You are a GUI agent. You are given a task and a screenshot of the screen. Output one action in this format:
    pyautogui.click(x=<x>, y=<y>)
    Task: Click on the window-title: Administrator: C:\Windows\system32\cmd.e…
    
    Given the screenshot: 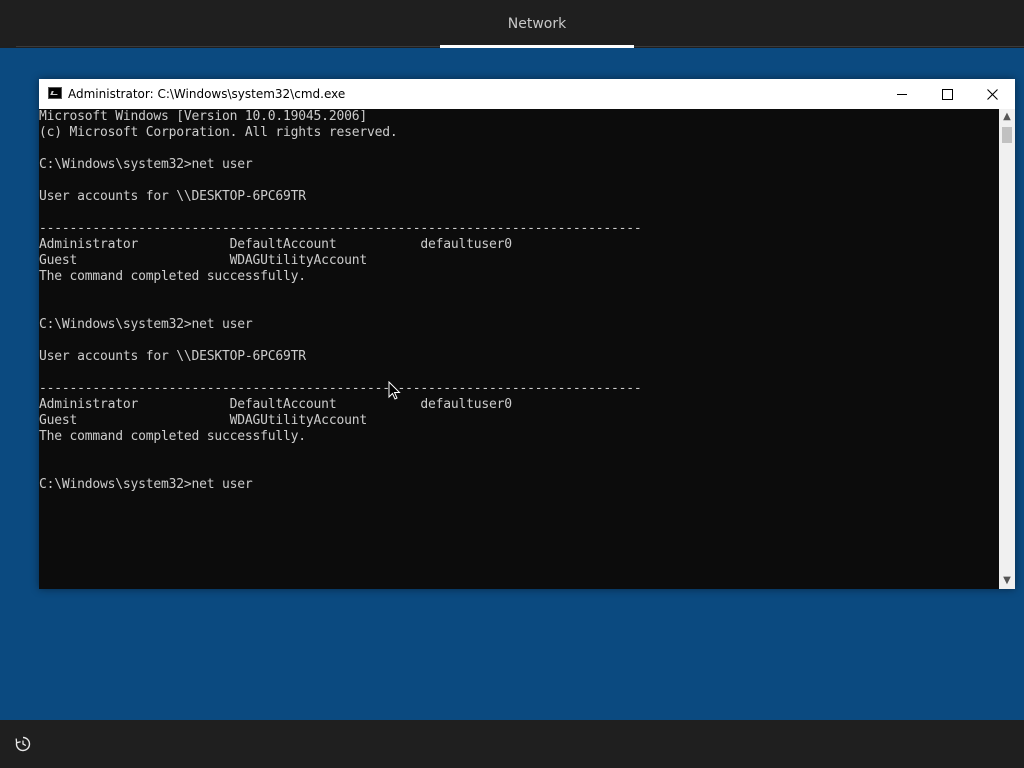 What is the action you would take?
    pyautogui.click(x=207, y=94)
    